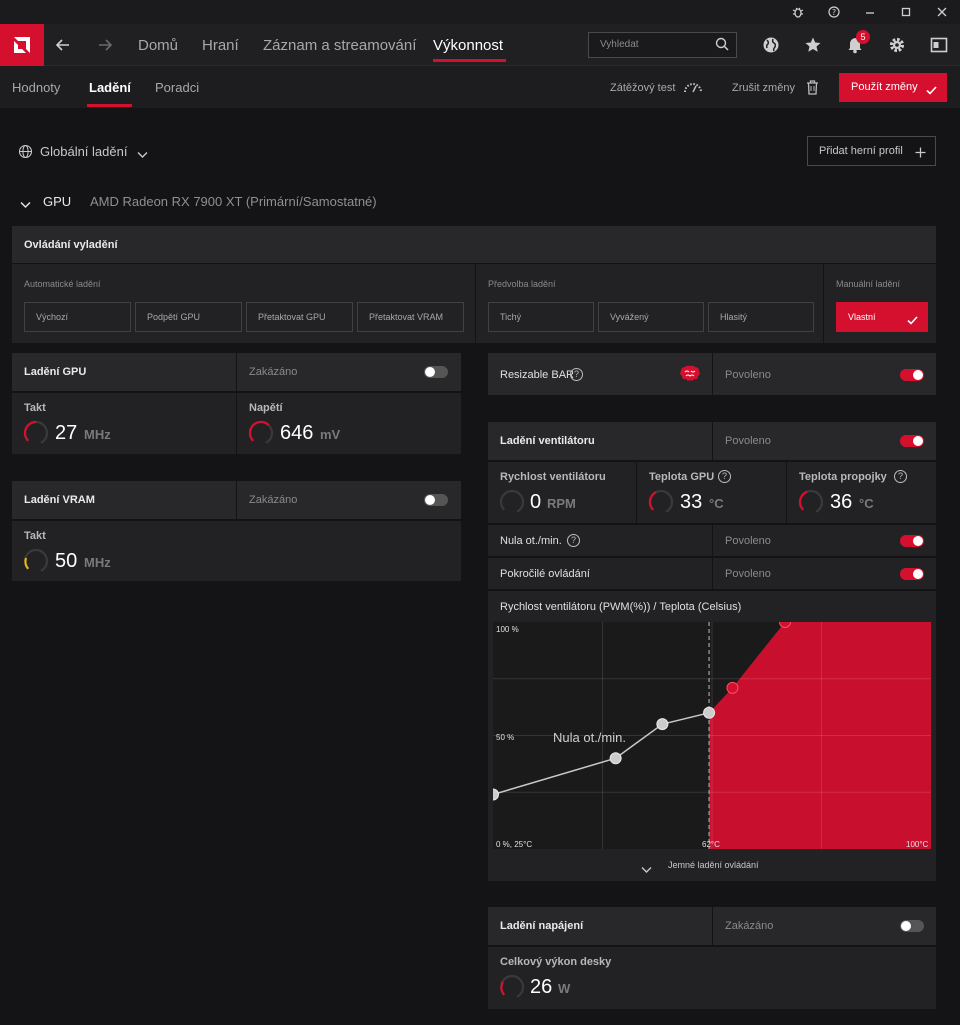 The image size is (960, 1025). Describe the element at coordinates (920, 154) in the screenshot. I see `plus-icon` at that location.